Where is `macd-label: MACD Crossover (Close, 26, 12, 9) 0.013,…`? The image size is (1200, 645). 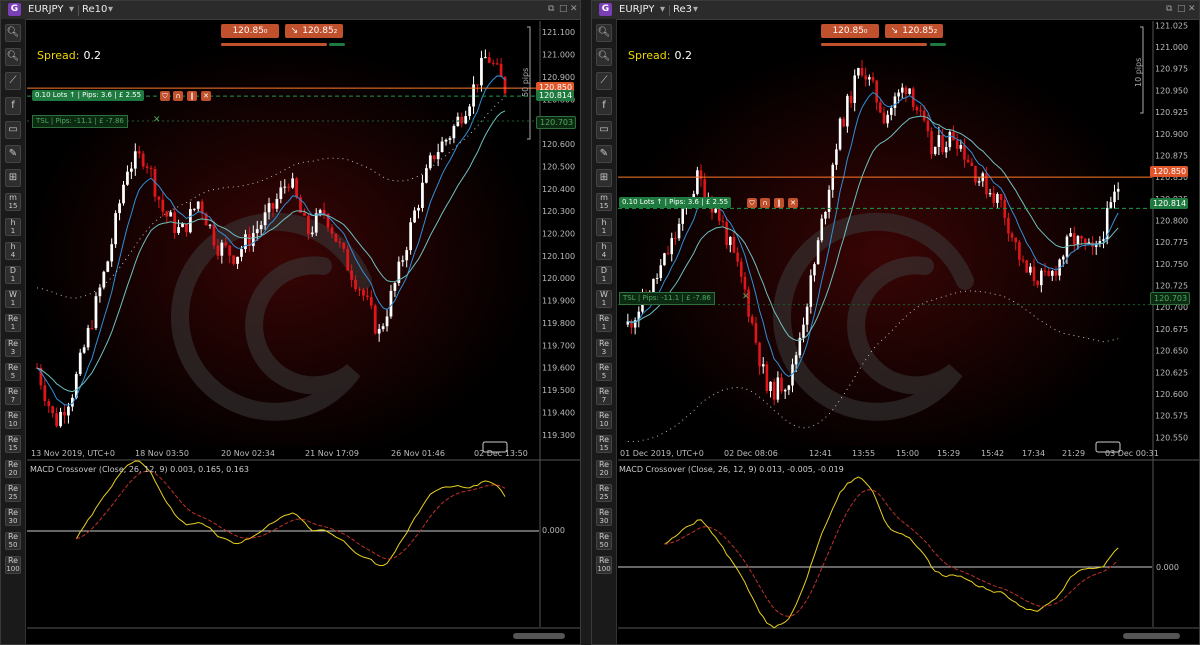 macd-label: MACD Crossover (Close, 26, 12, 9) 0.013,… is located at coordinates (731, 469).